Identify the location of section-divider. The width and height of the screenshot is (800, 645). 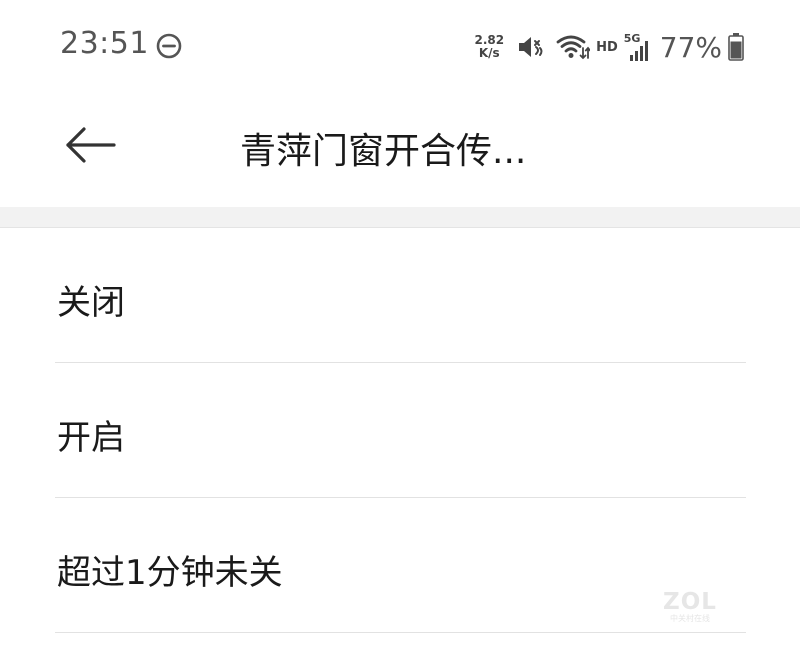
(400, 217).